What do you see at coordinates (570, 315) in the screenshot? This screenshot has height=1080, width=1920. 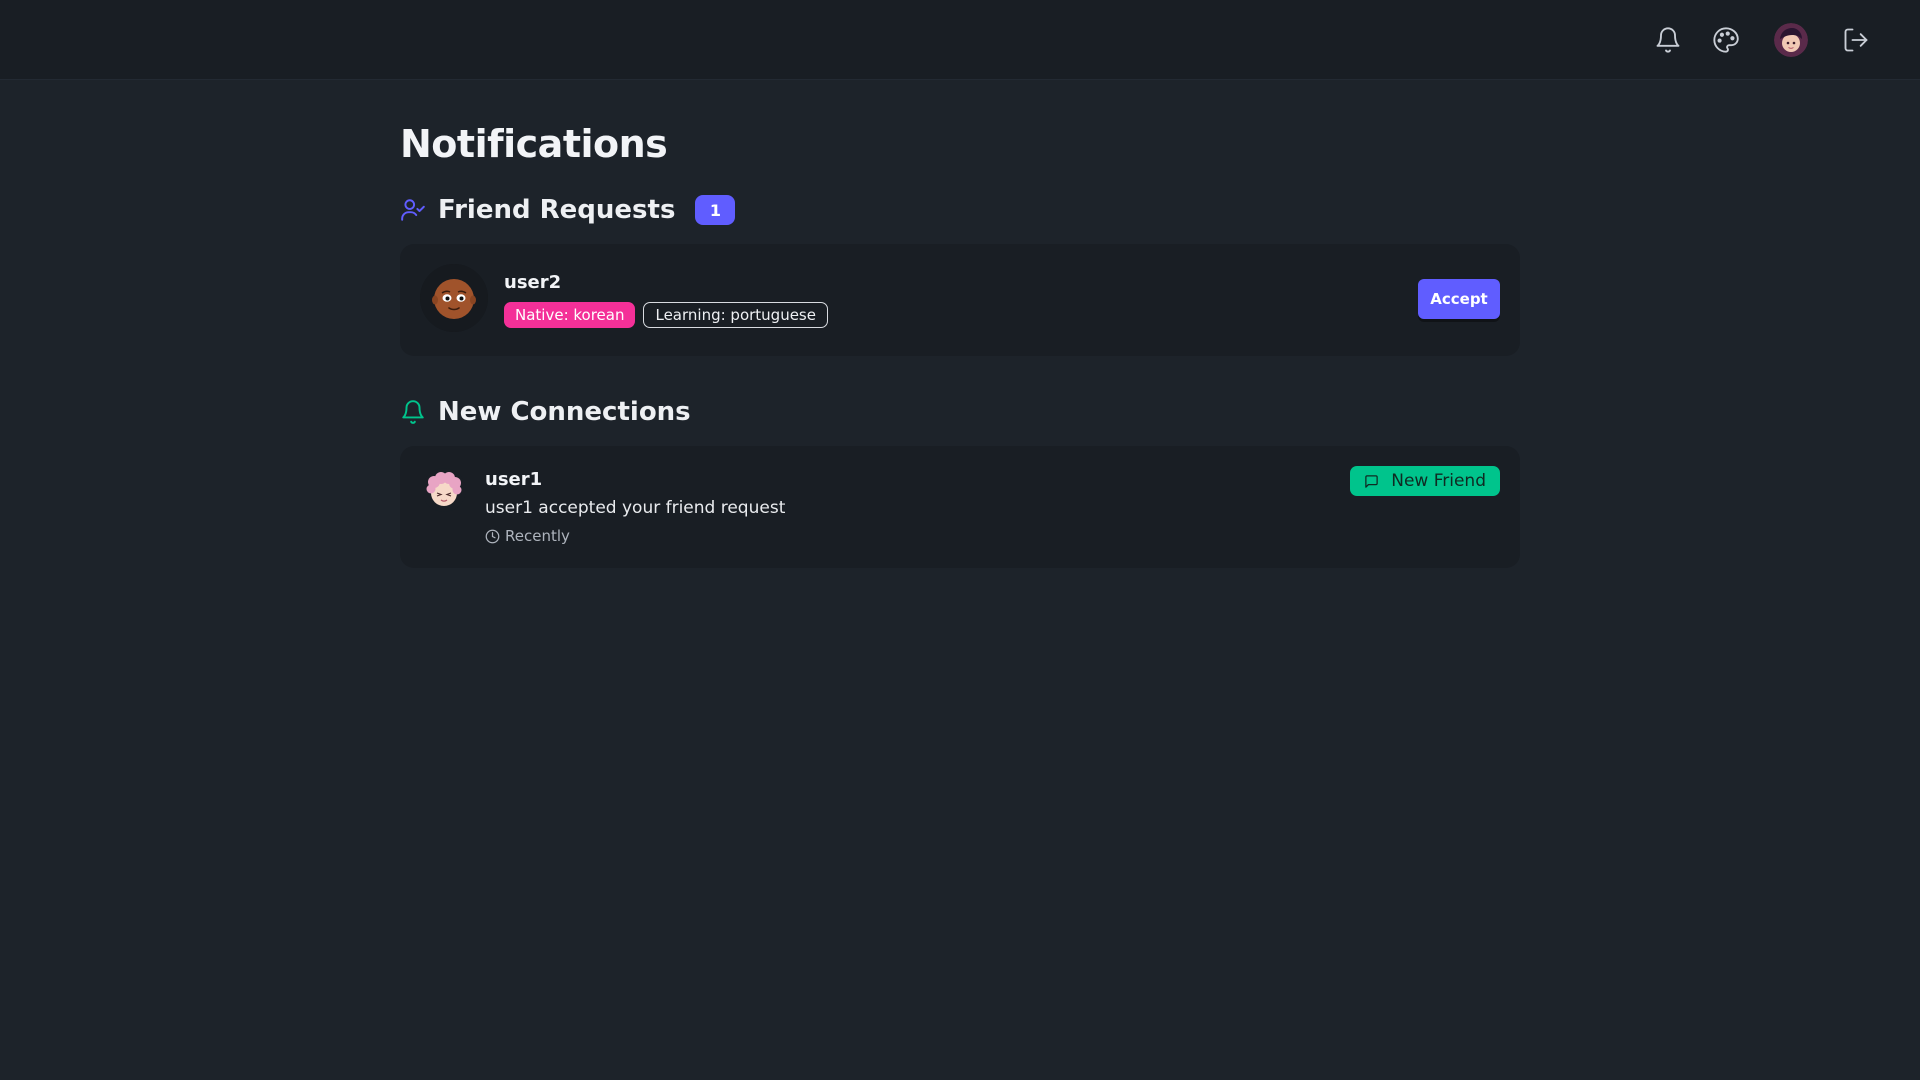 I see `native-language-badge: Native: korean` at bounding box center [570, 315].